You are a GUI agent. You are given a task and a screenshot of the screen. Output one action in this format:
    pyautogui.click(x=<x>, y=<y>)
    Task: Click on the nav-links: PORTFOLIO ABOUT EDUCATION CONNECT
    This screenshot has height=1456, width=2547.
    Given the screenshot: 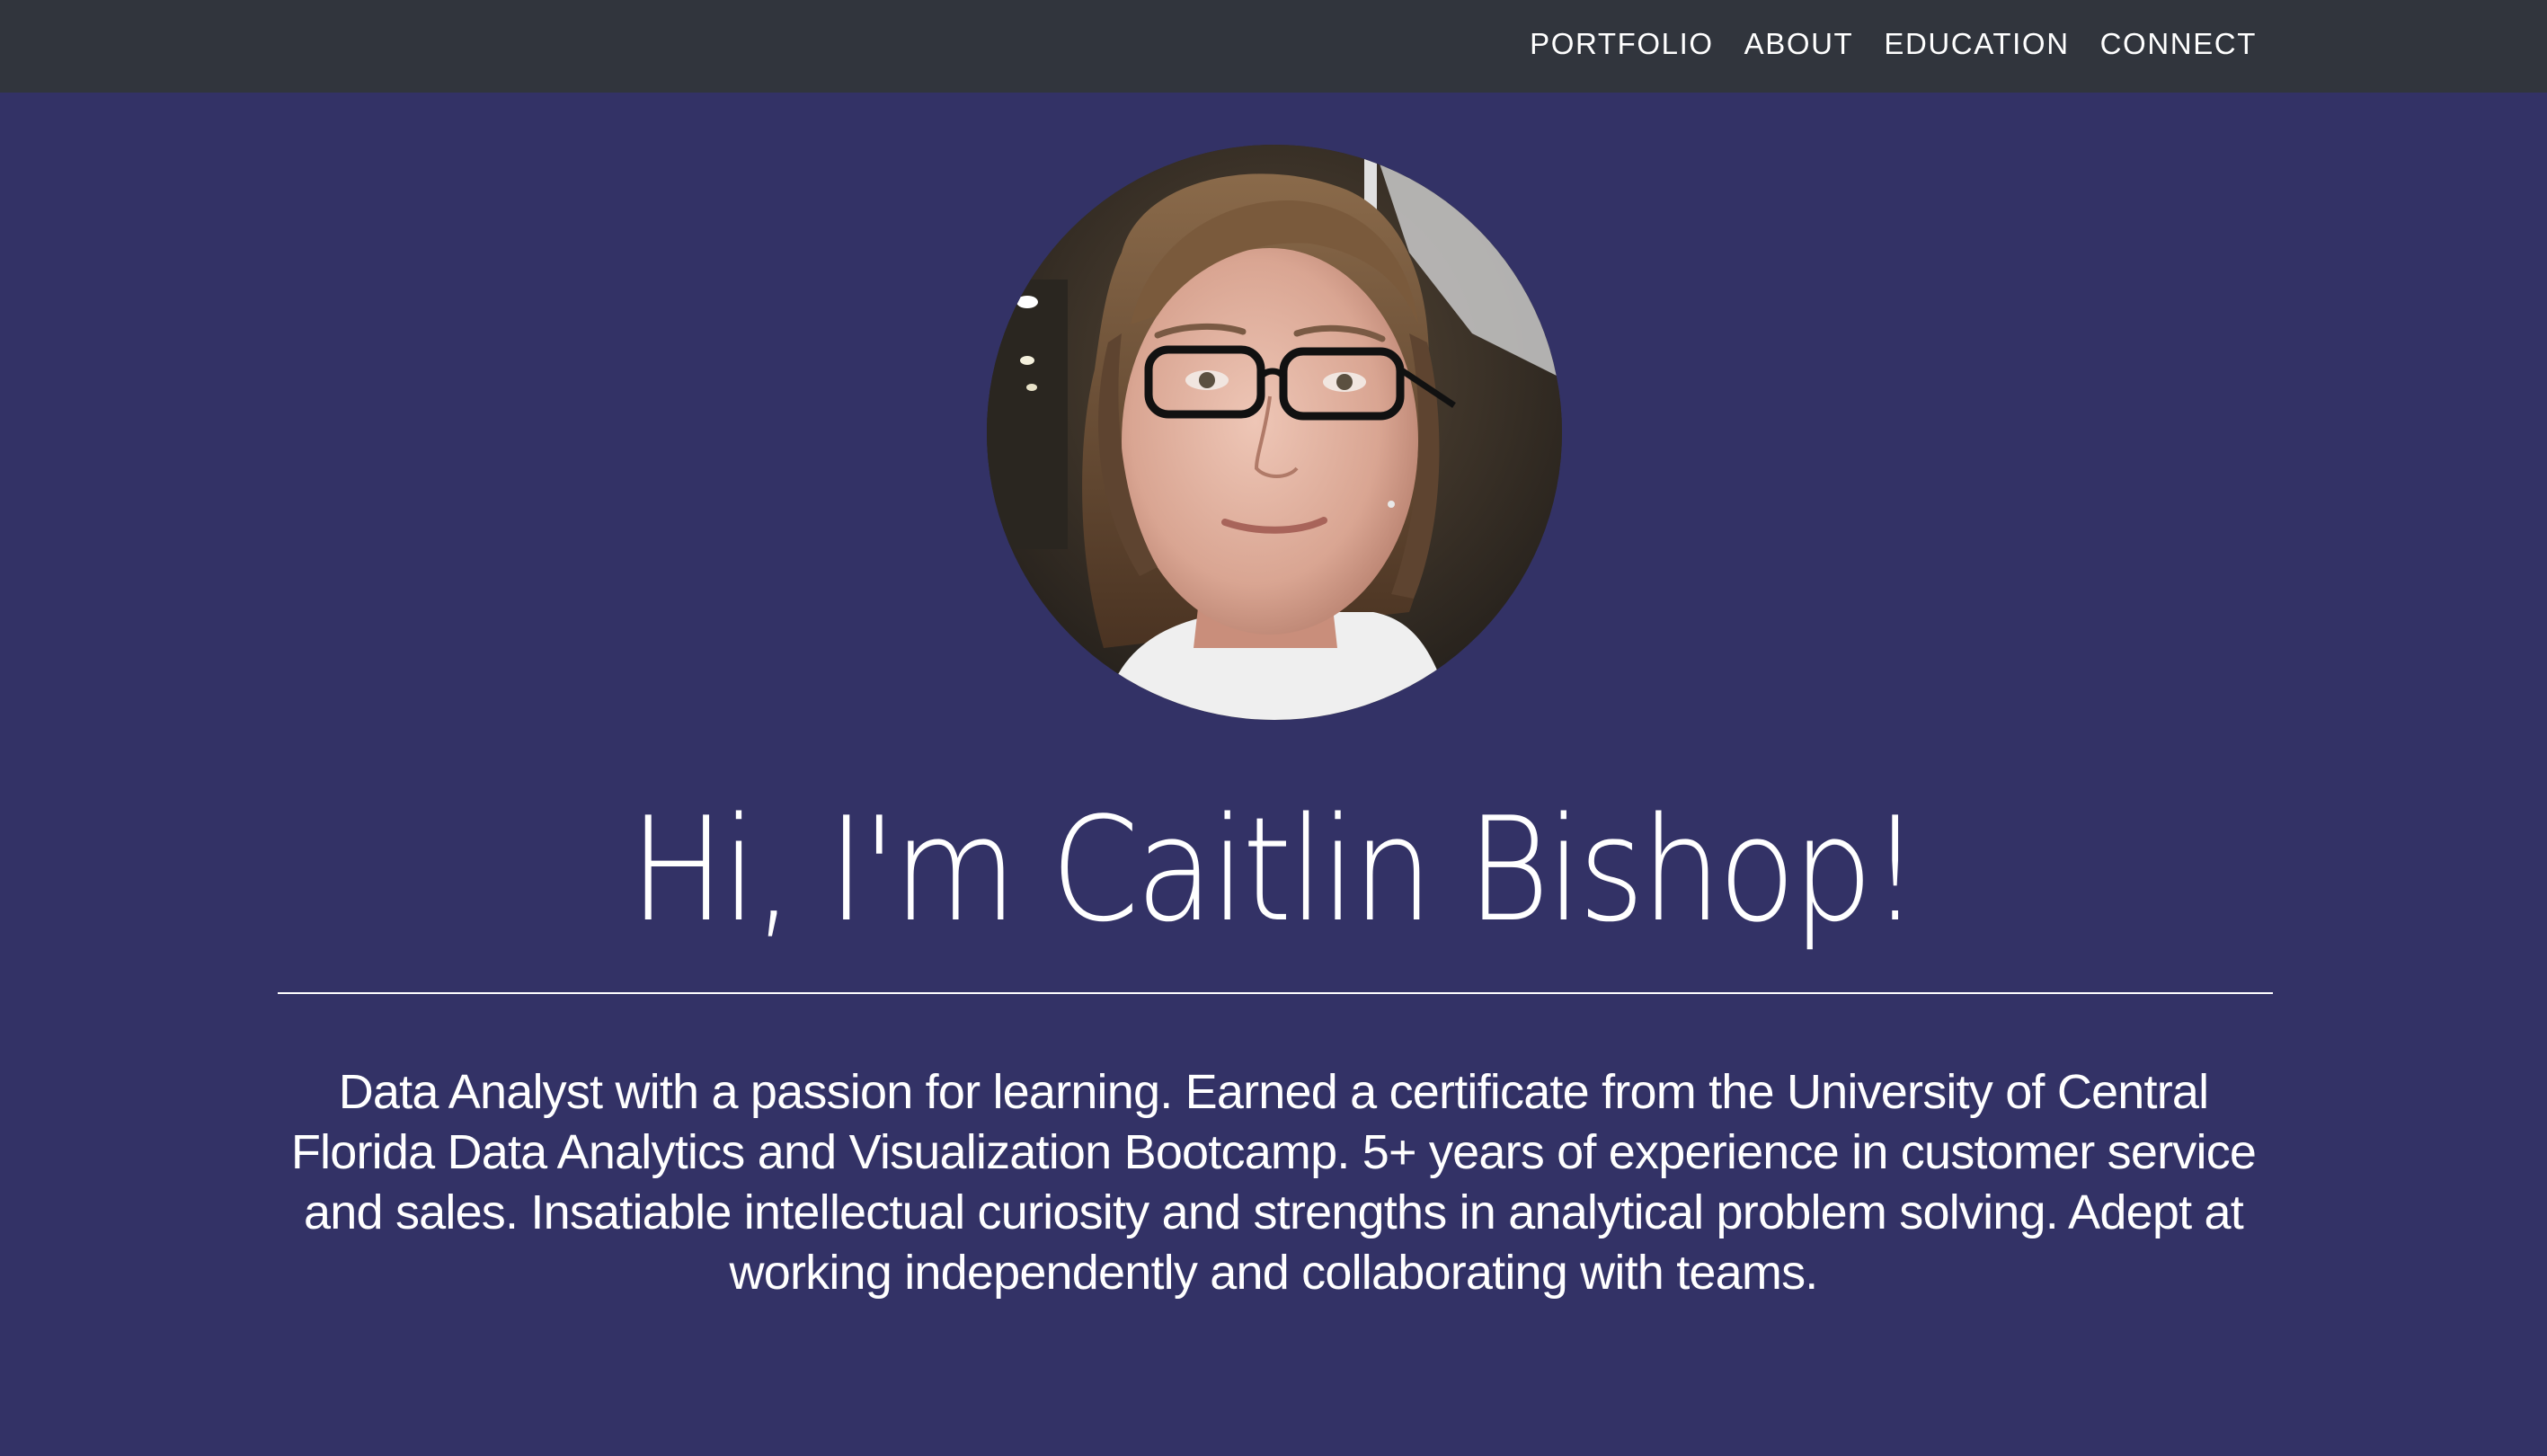 What is the action you would take?
    pyautogui.click(x=1893, y=44)
    